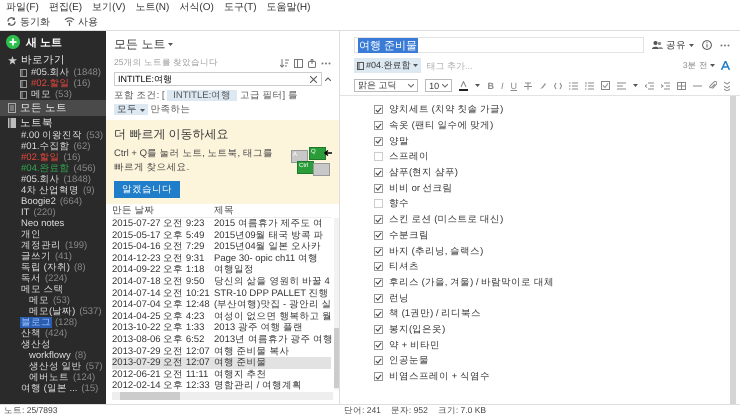  I want to click on title-field: 여행 준비물, so click(499, 45).